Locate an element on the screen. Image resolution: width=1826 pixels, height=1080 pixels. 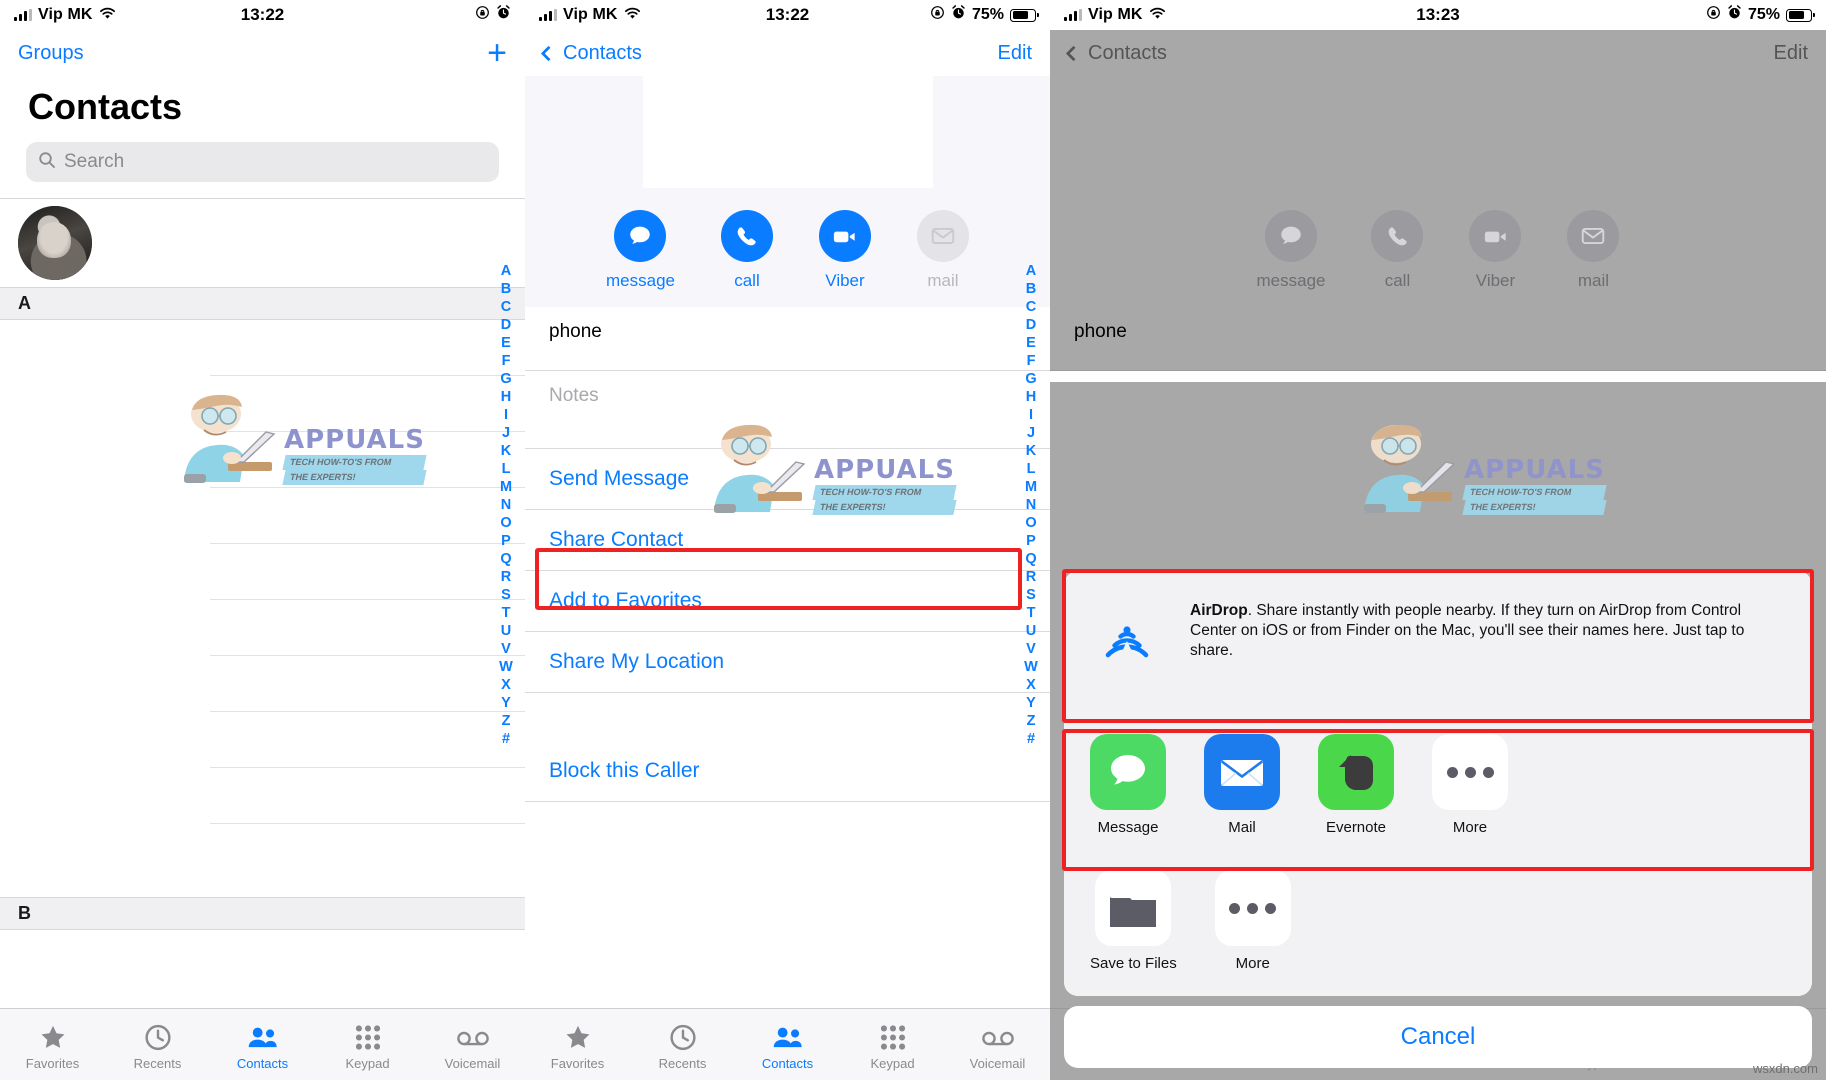
share-app-message: Message is located at coordinates (1128, 785).